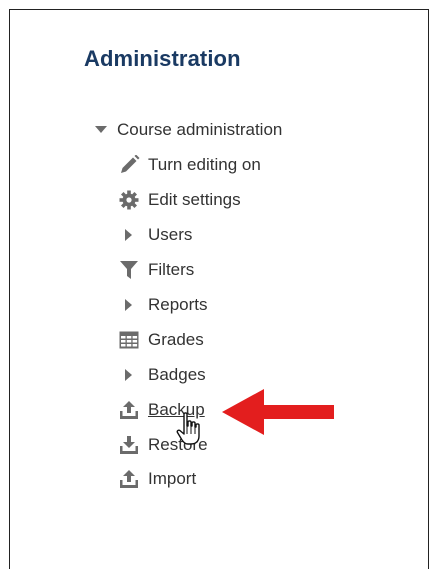 This screenshot has width=431, height=569. Describe the element at coordinates (129, 270) in the screenshot. I see `filter-icon` at that location.